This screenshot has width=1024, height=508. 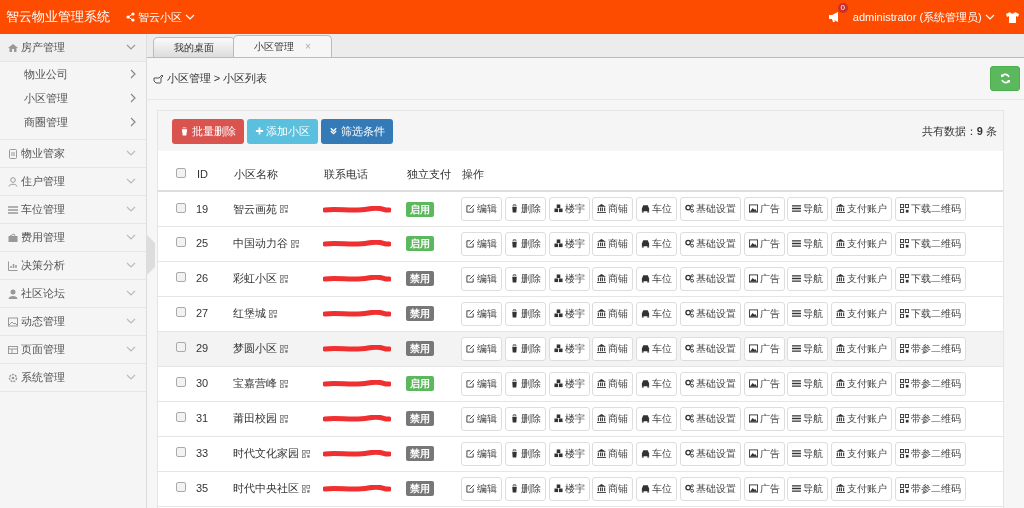 What do you see at coordinates (73, 322) in the screenshot?
I see `sidebar-item: 动态管理` at bounding box center [73, 322].